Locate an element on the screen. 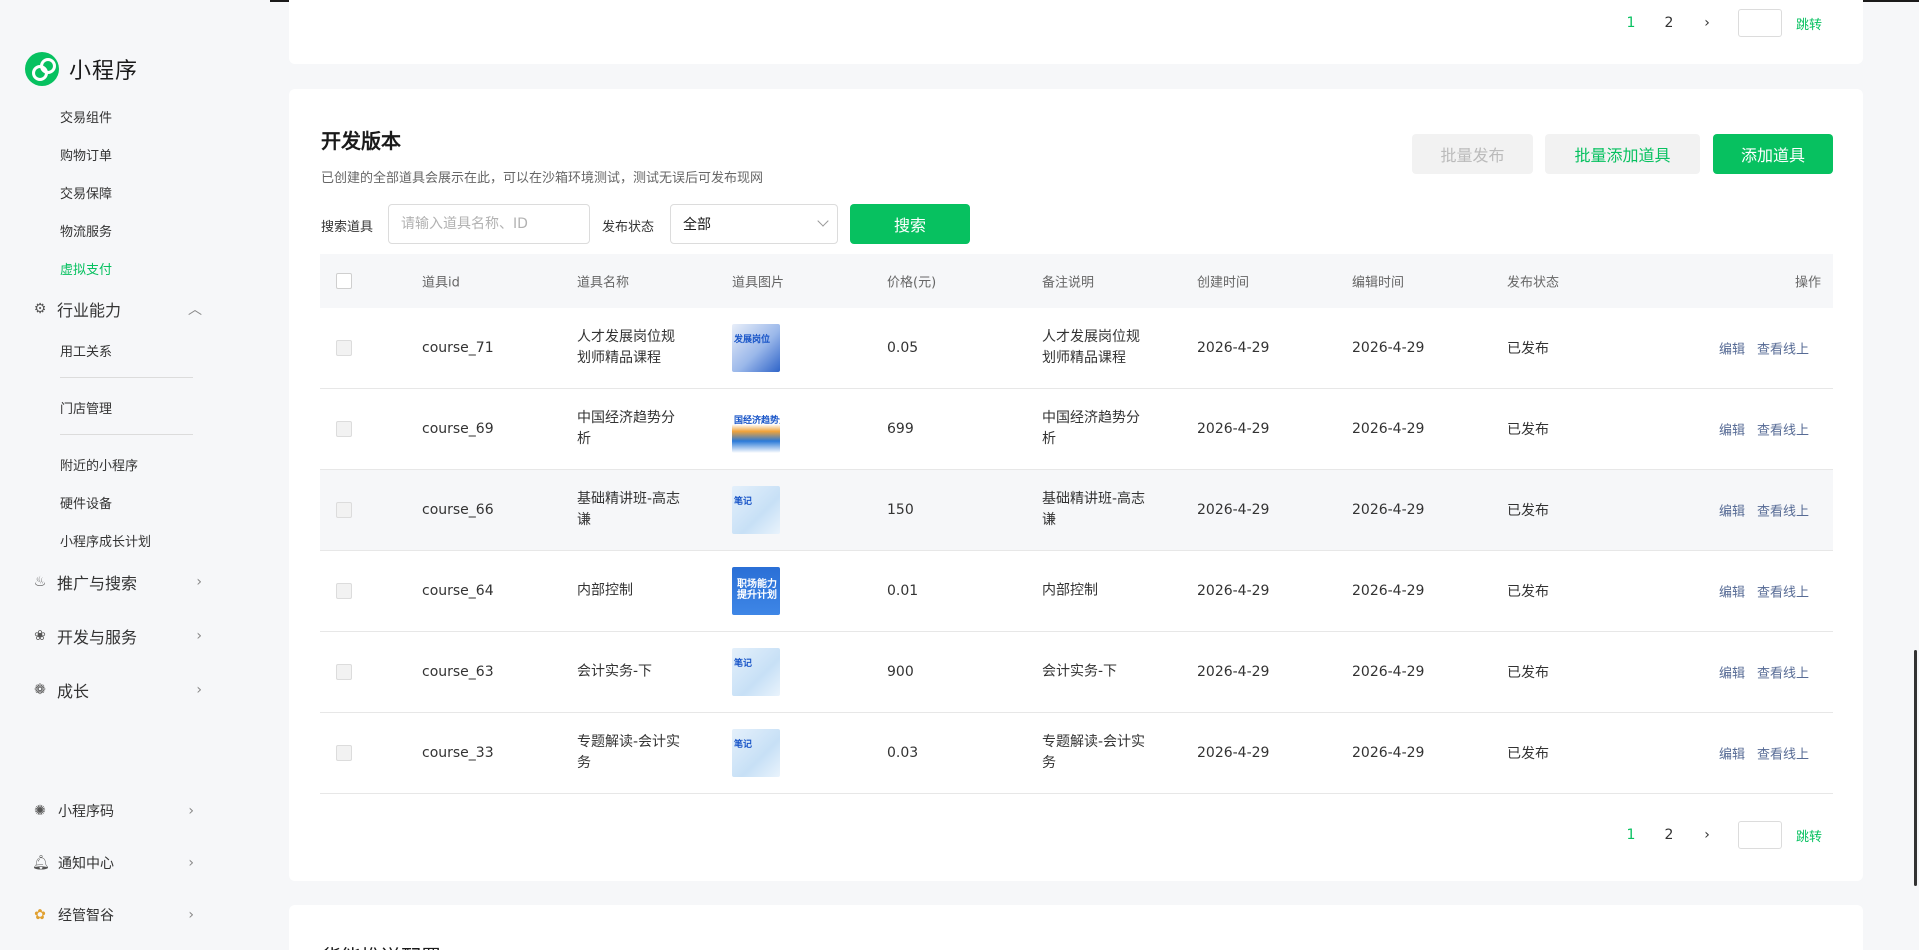  item-price: 0.01 is located at coordinates (903, 591).